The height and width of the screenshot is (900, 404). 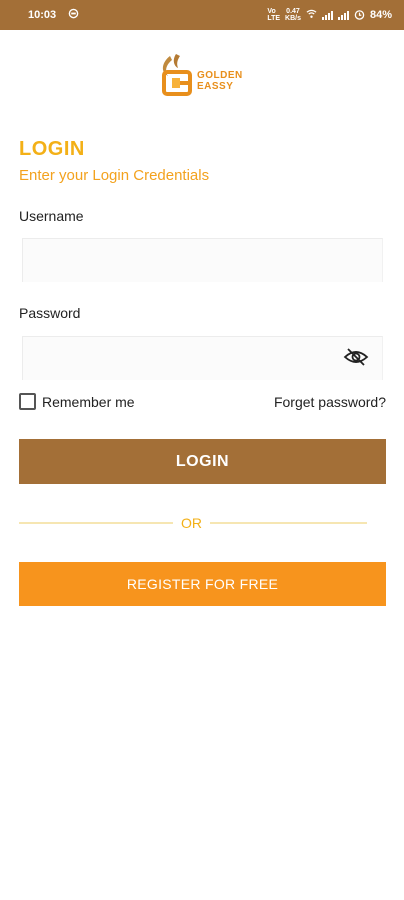 I want to click on battery-level: 84%, so click(x=380, y=15).